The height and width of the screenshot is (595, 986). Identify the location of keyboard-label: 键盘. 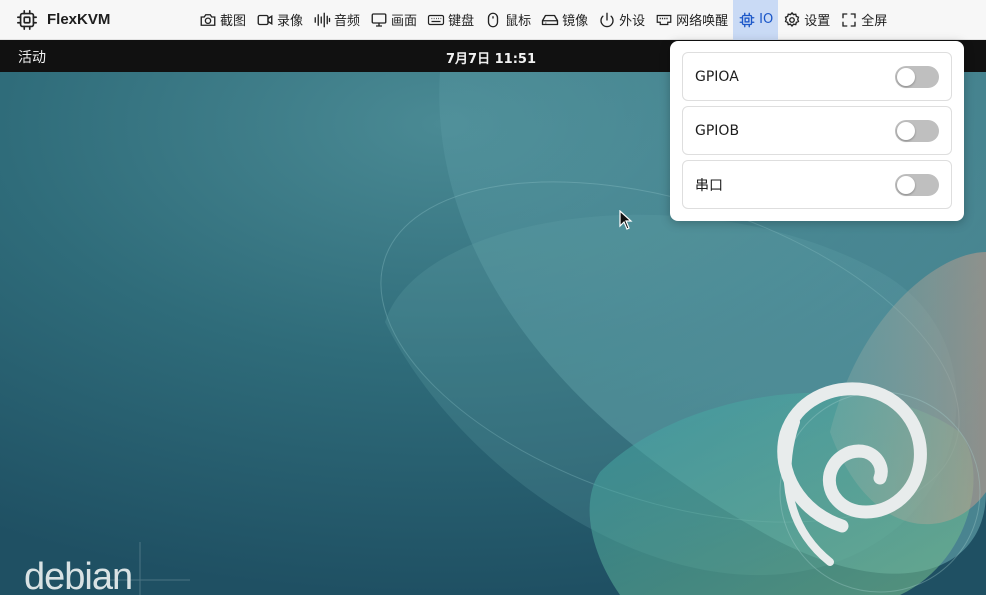
(461, 21).